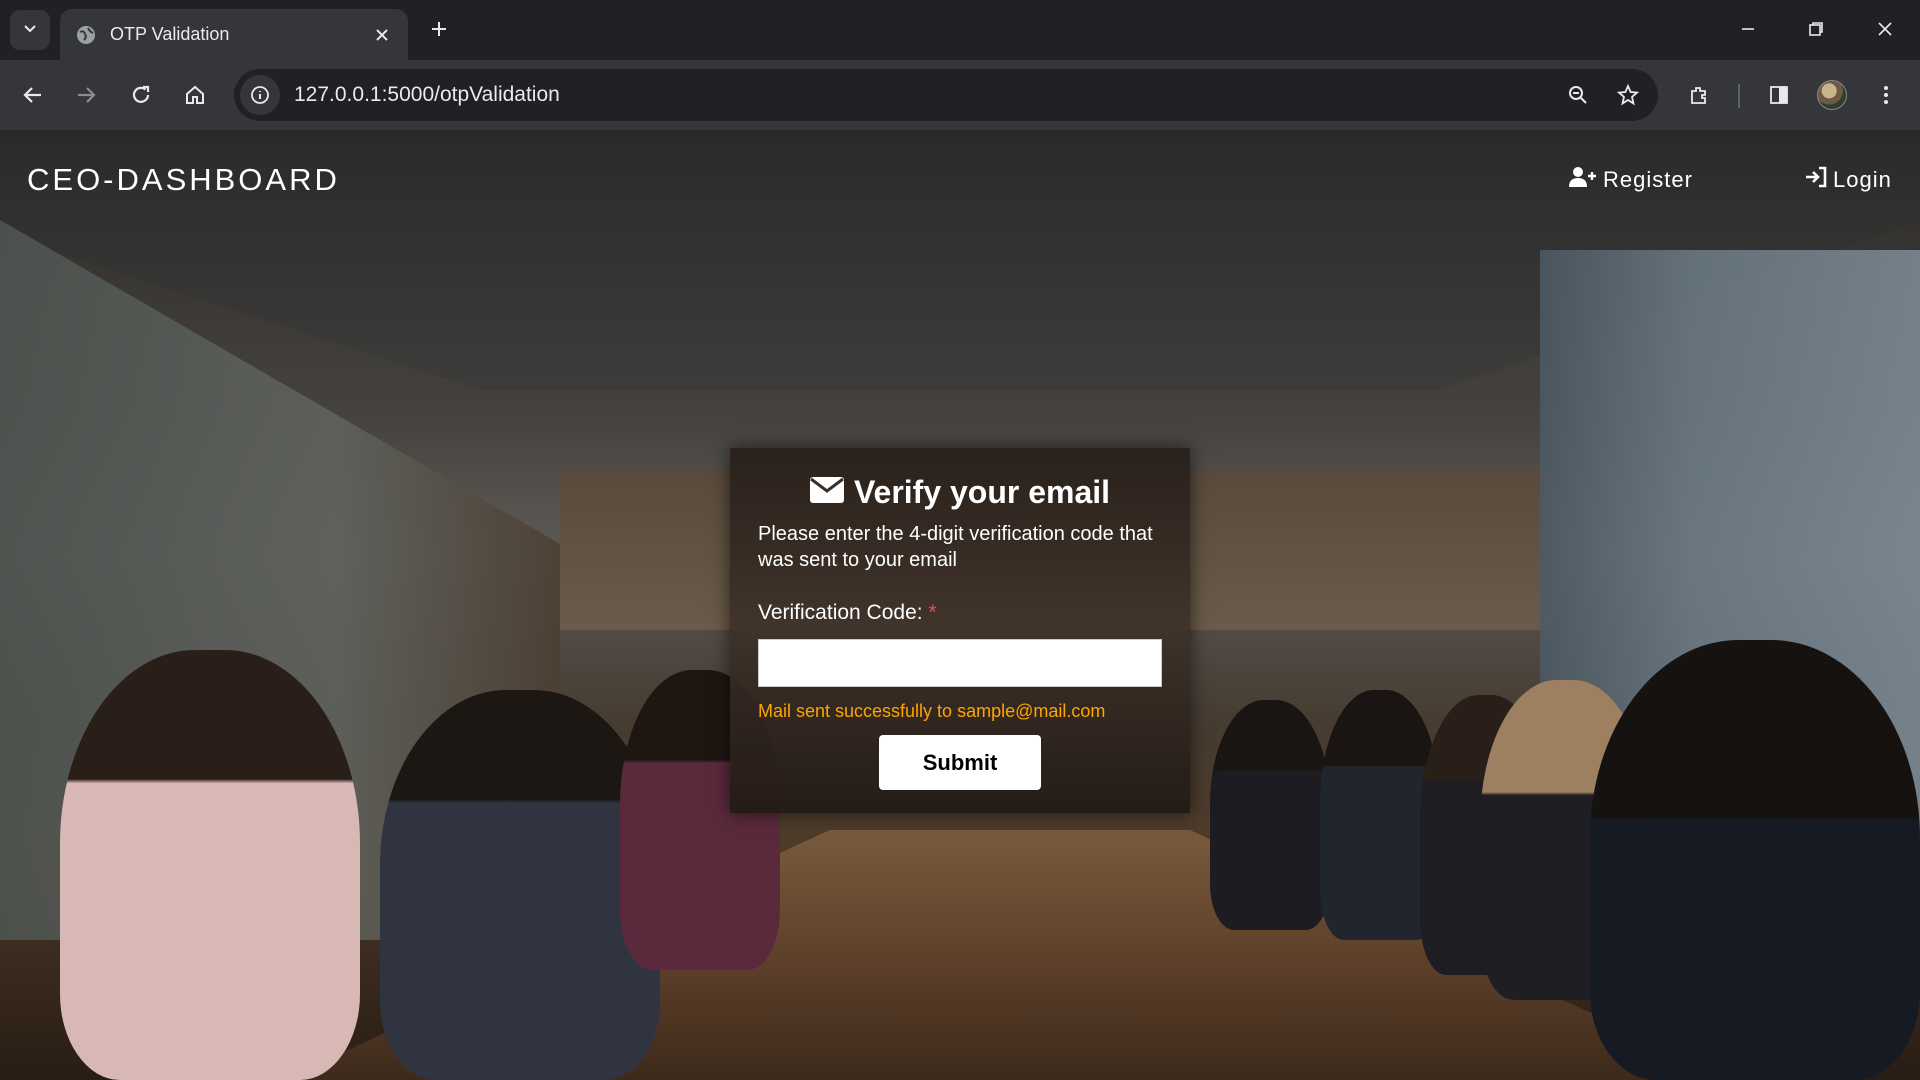 The height and width of the screenshot is (1080, 1920). I want to click on tab-strip: OTP Validation, so click(960, 30).